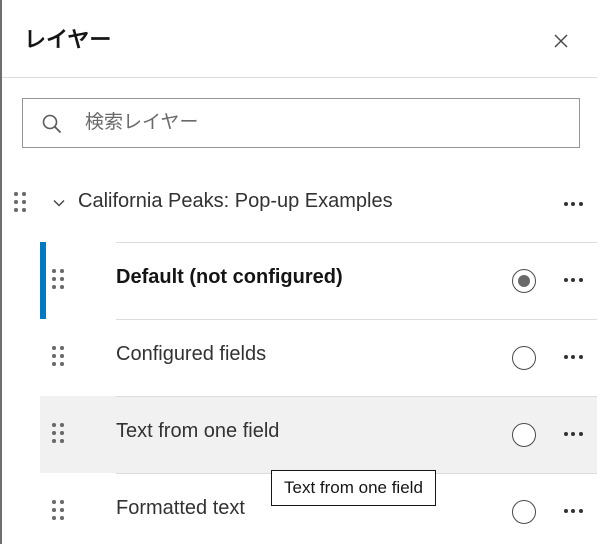 This screenshot has height=544, width=597. I want to click on selection-indicator, so click(43, 280).